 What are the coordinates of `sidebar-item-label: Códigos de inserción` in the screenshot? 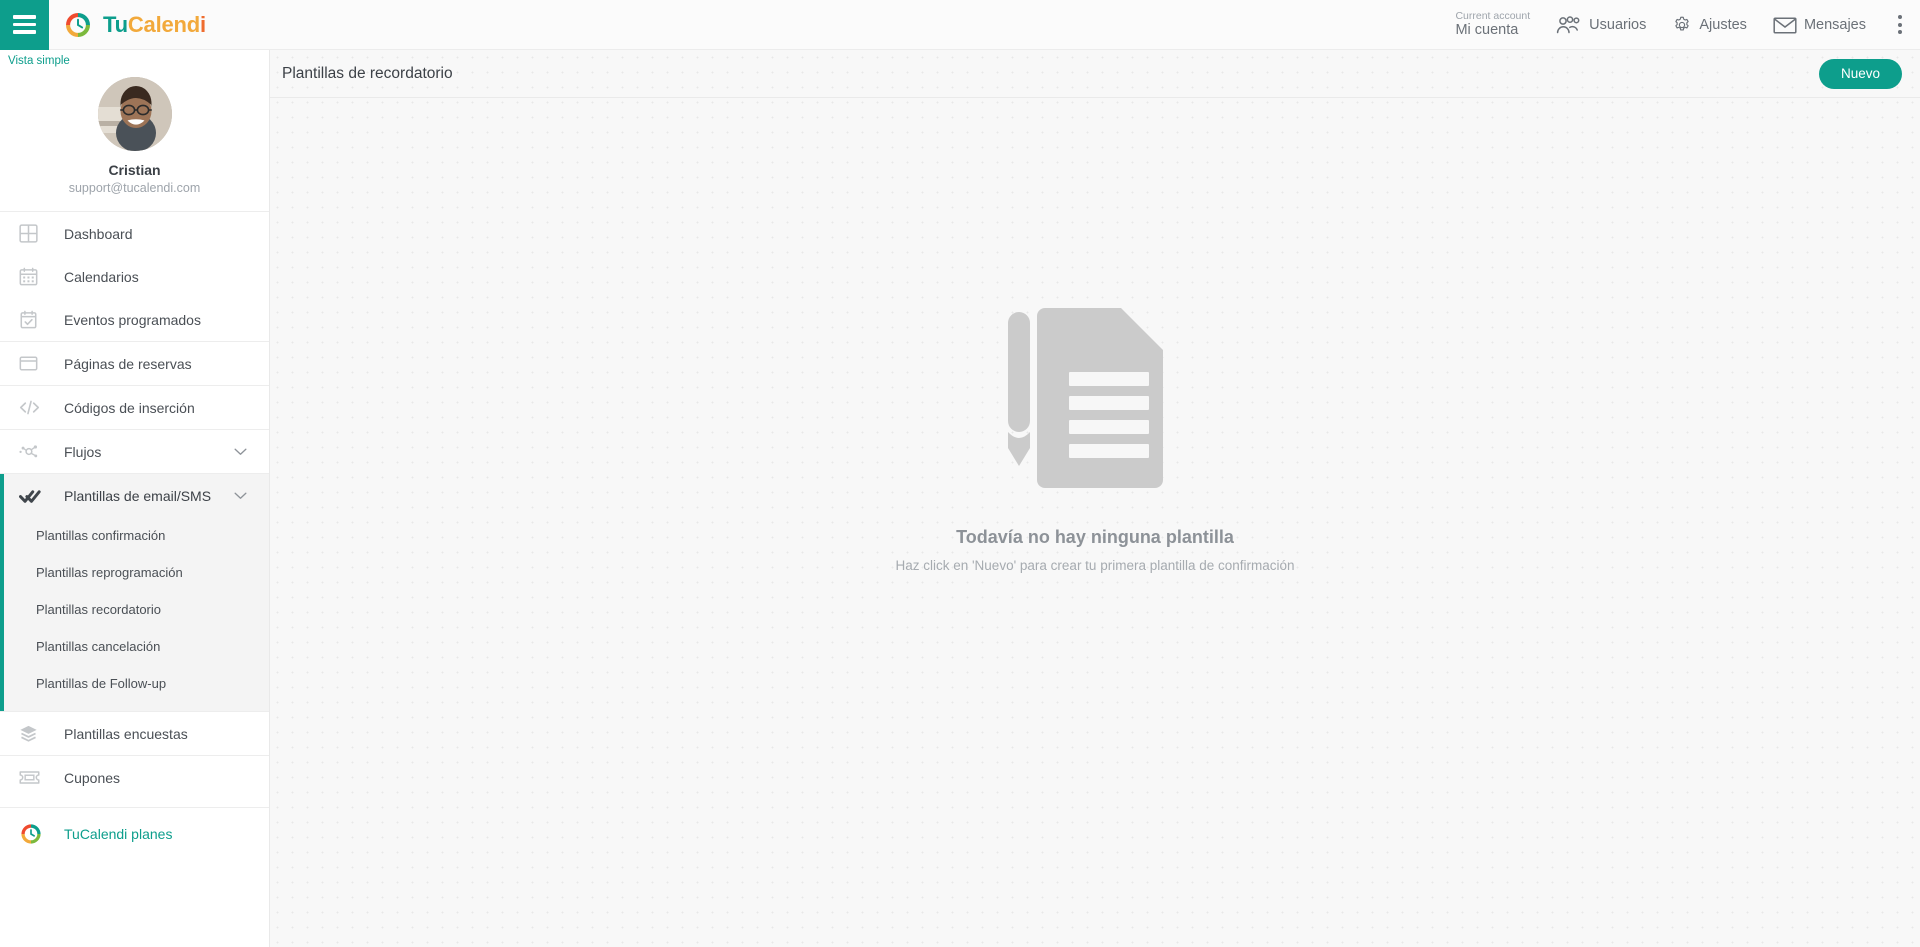 It's located at (129, 407).